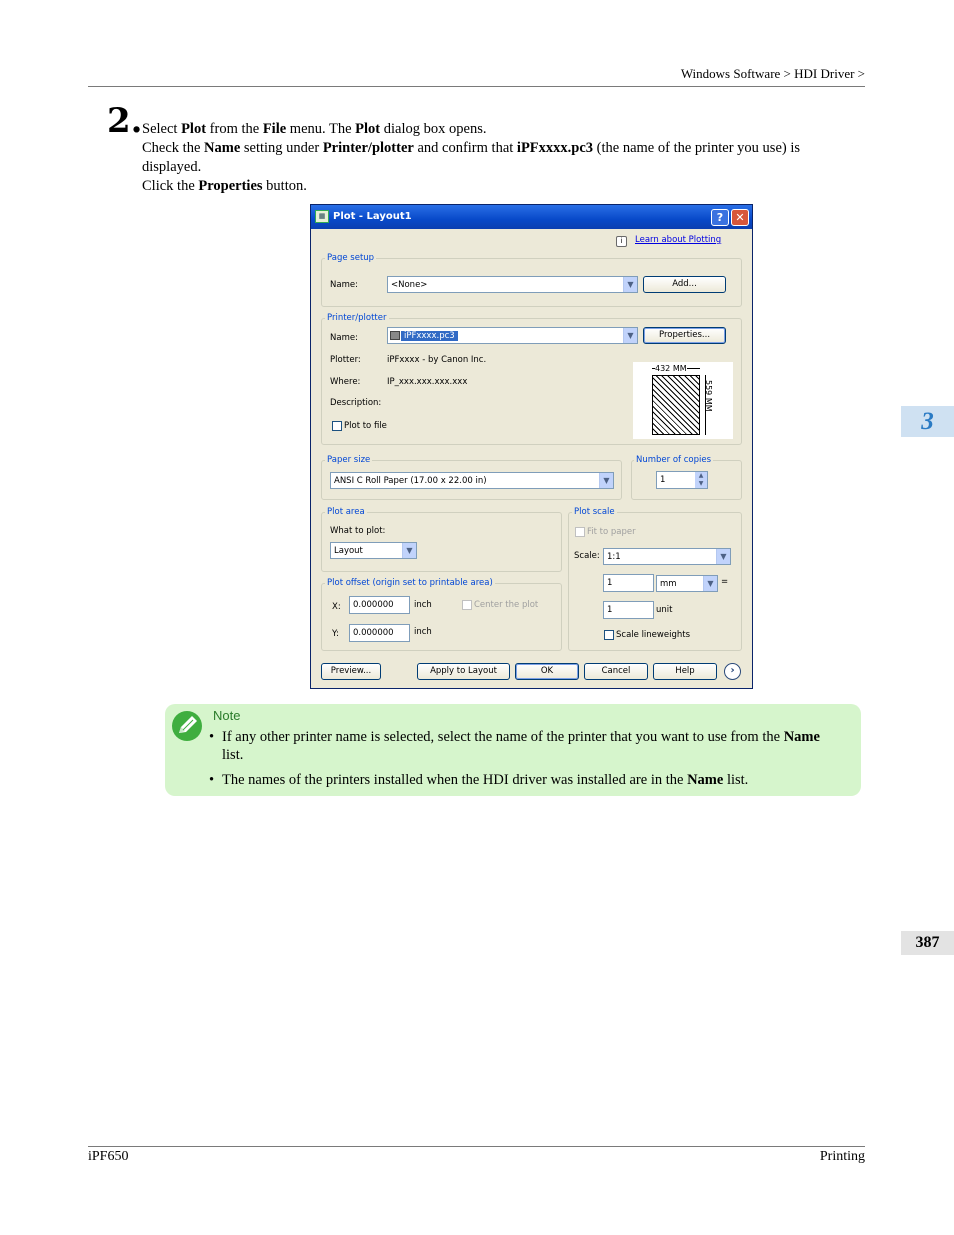  I want to click on printer-plotter-label: Printer/plotter, so click(357, 318).